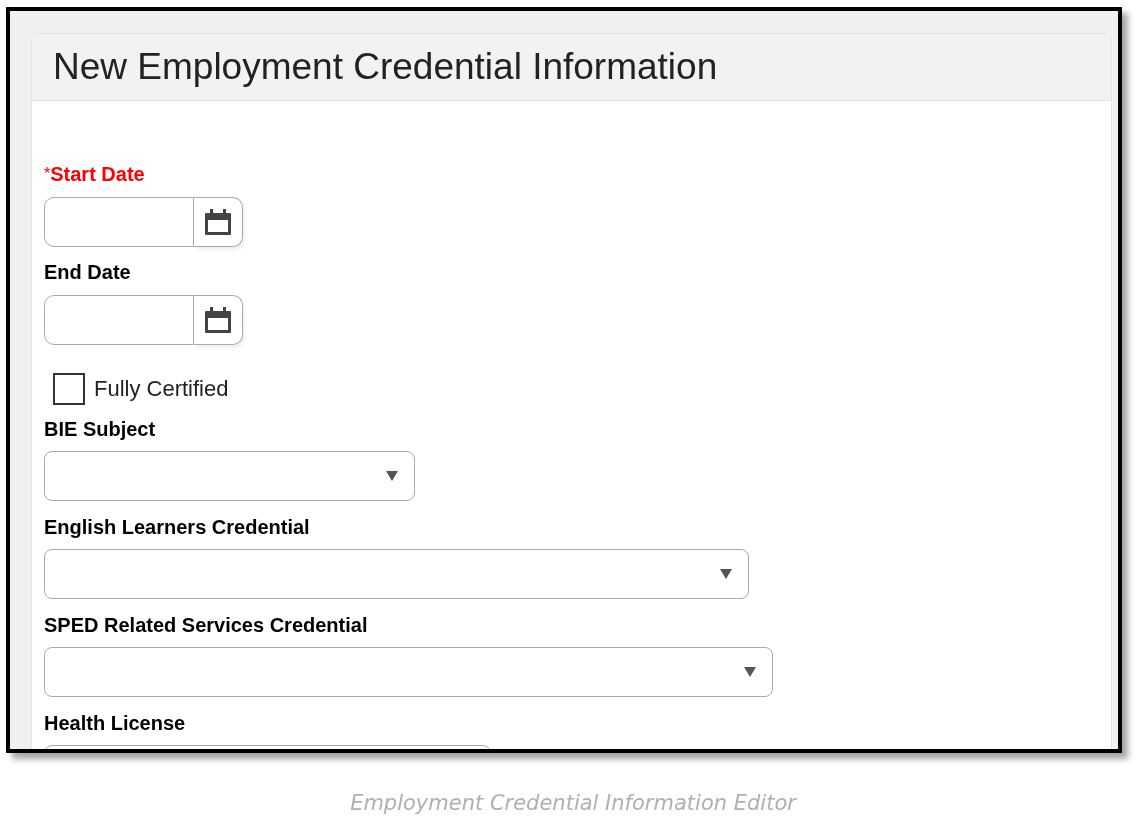 This screenshot has height=830, width=1146. Describe the element at coordinates (69, 388) in the screenshot. I see `checkbox` at that location.